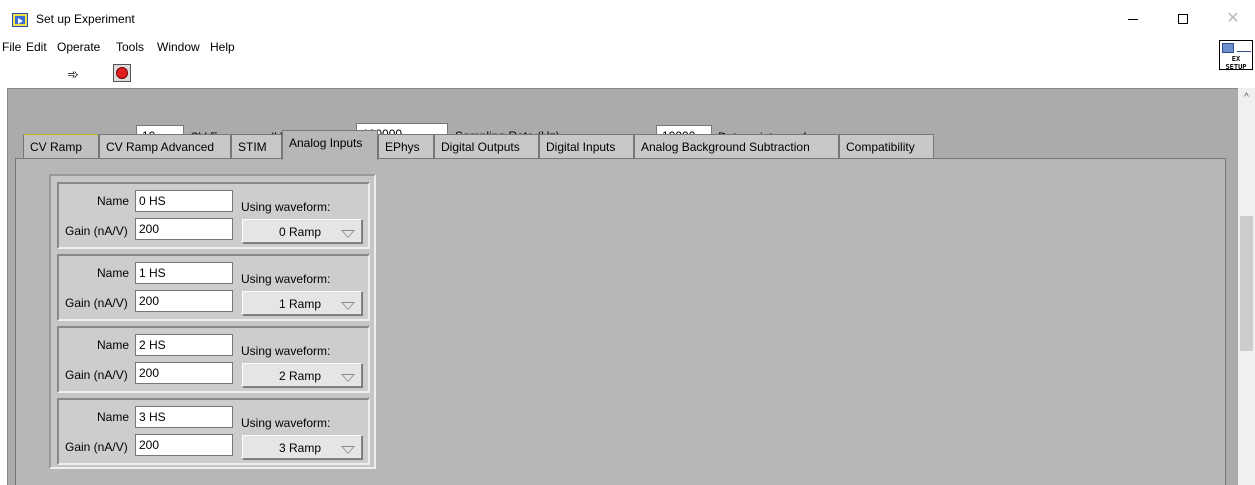 Image resolution: width=1255 pixels, height=485 pixels. Describe the element at coordinates (122, 73) in the screenshot. I see `abort-execution-button` at that location.